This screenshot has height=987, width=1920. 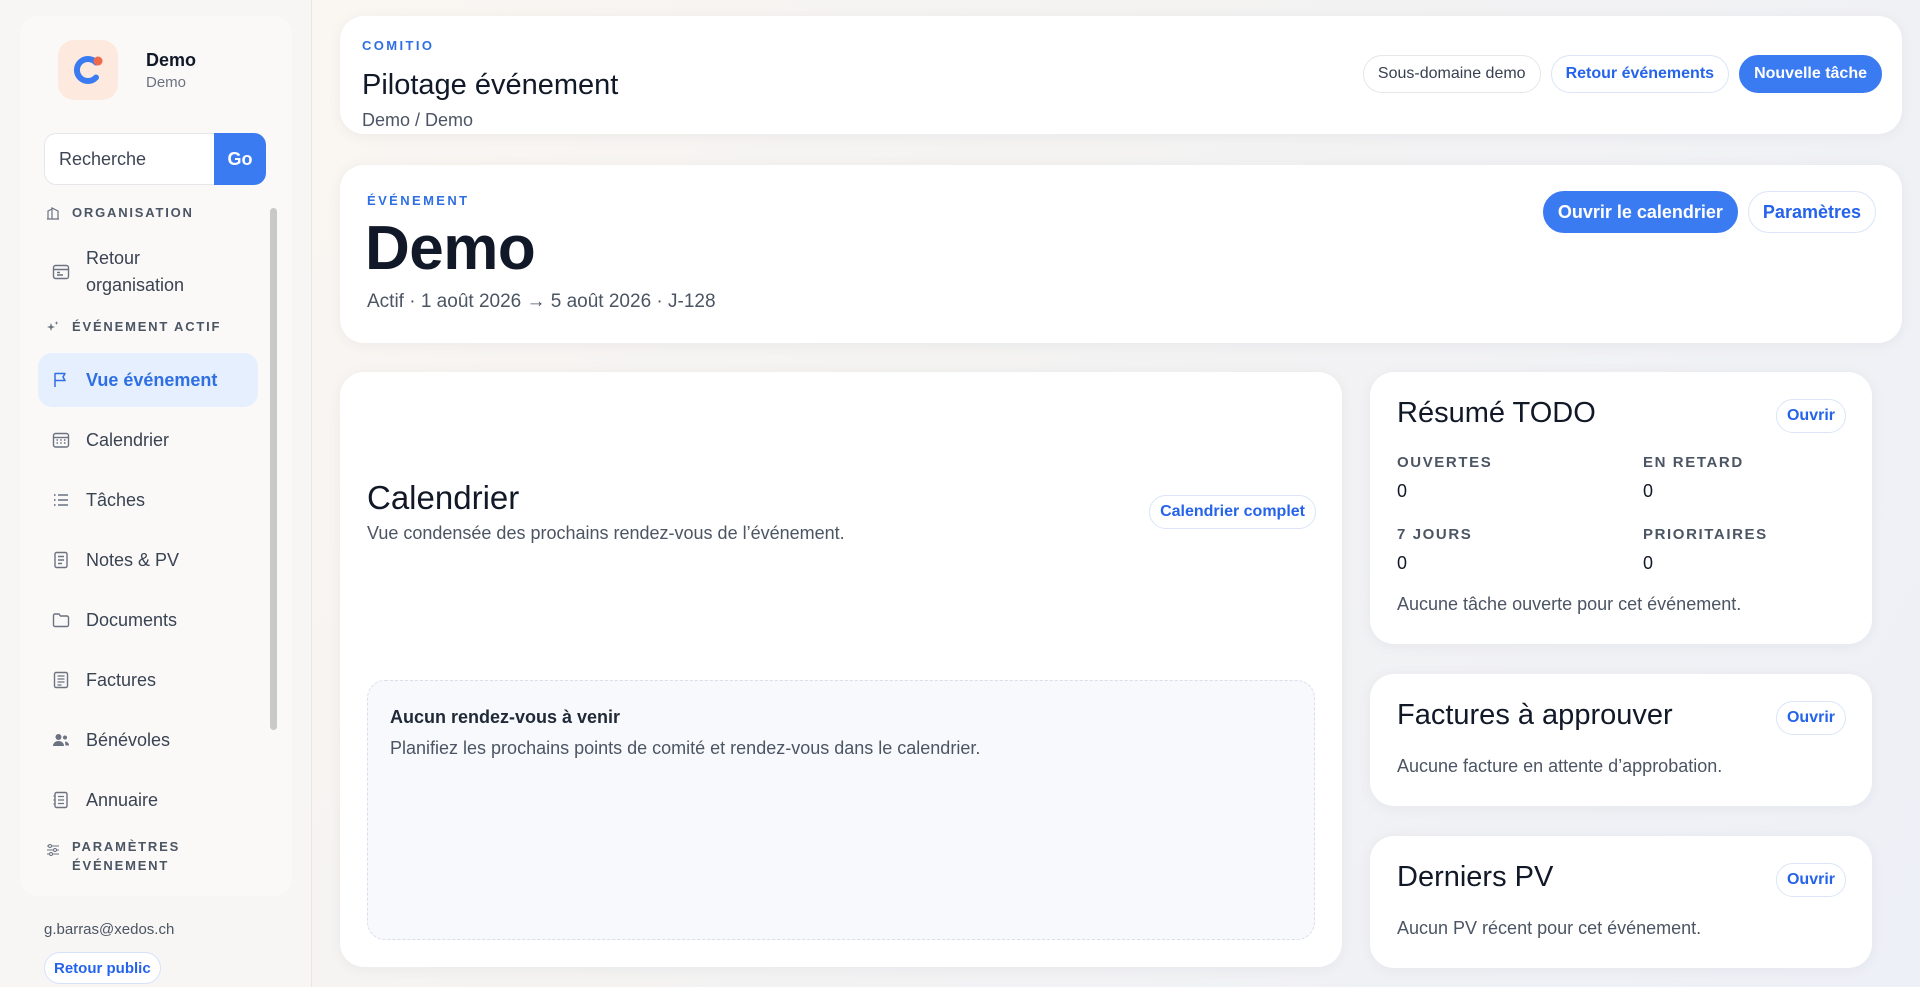 What do you see at coordinates (166, 82) in the screenshot?
I see `brand-subtitle: Demo` at bounding box center [166, 82].